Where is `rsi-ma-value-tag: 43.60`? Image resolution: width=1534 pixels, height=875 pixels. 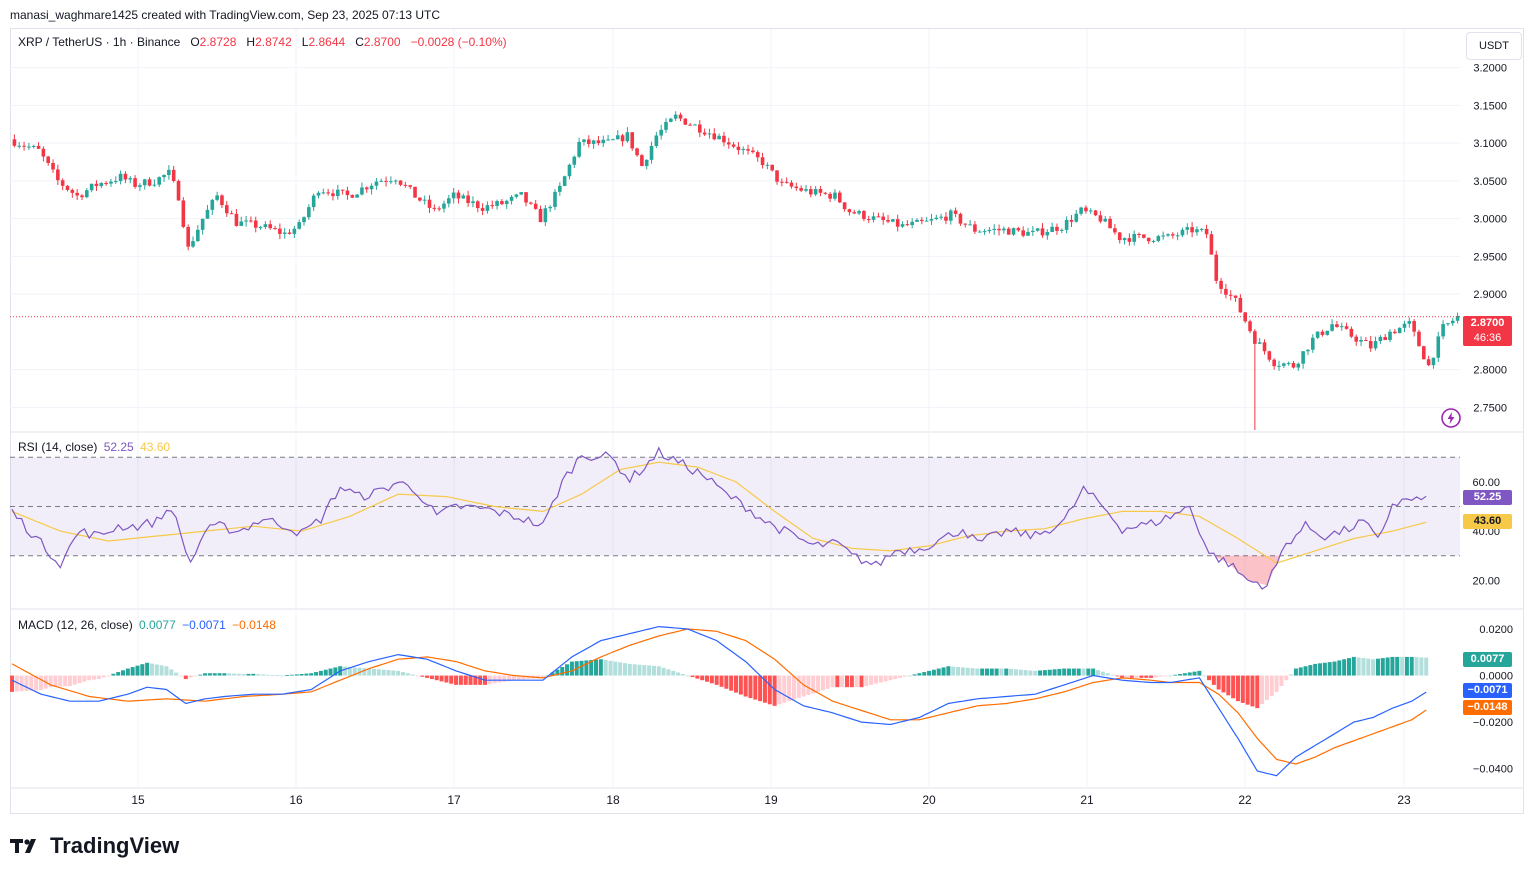 rsi-ma-value-tag: 43.60 is located at coordinates (1487, 521).